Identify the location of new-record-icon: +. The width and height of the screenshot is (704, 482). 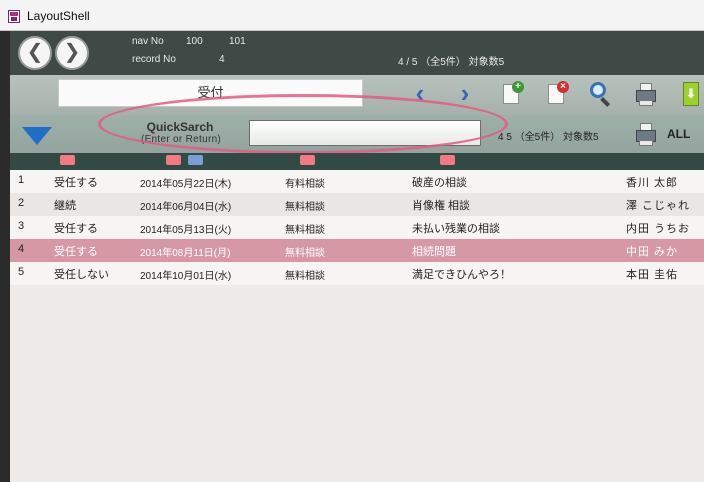
(512, 94).